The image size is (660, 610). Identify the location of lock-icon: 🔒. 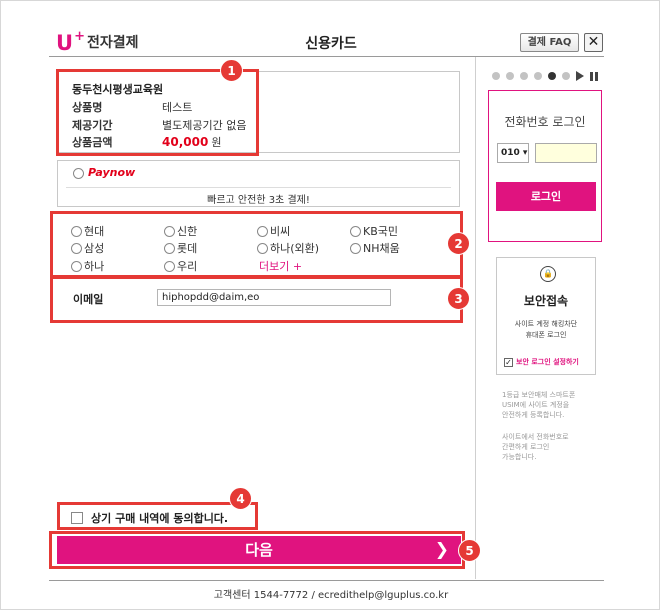
(548, 274).